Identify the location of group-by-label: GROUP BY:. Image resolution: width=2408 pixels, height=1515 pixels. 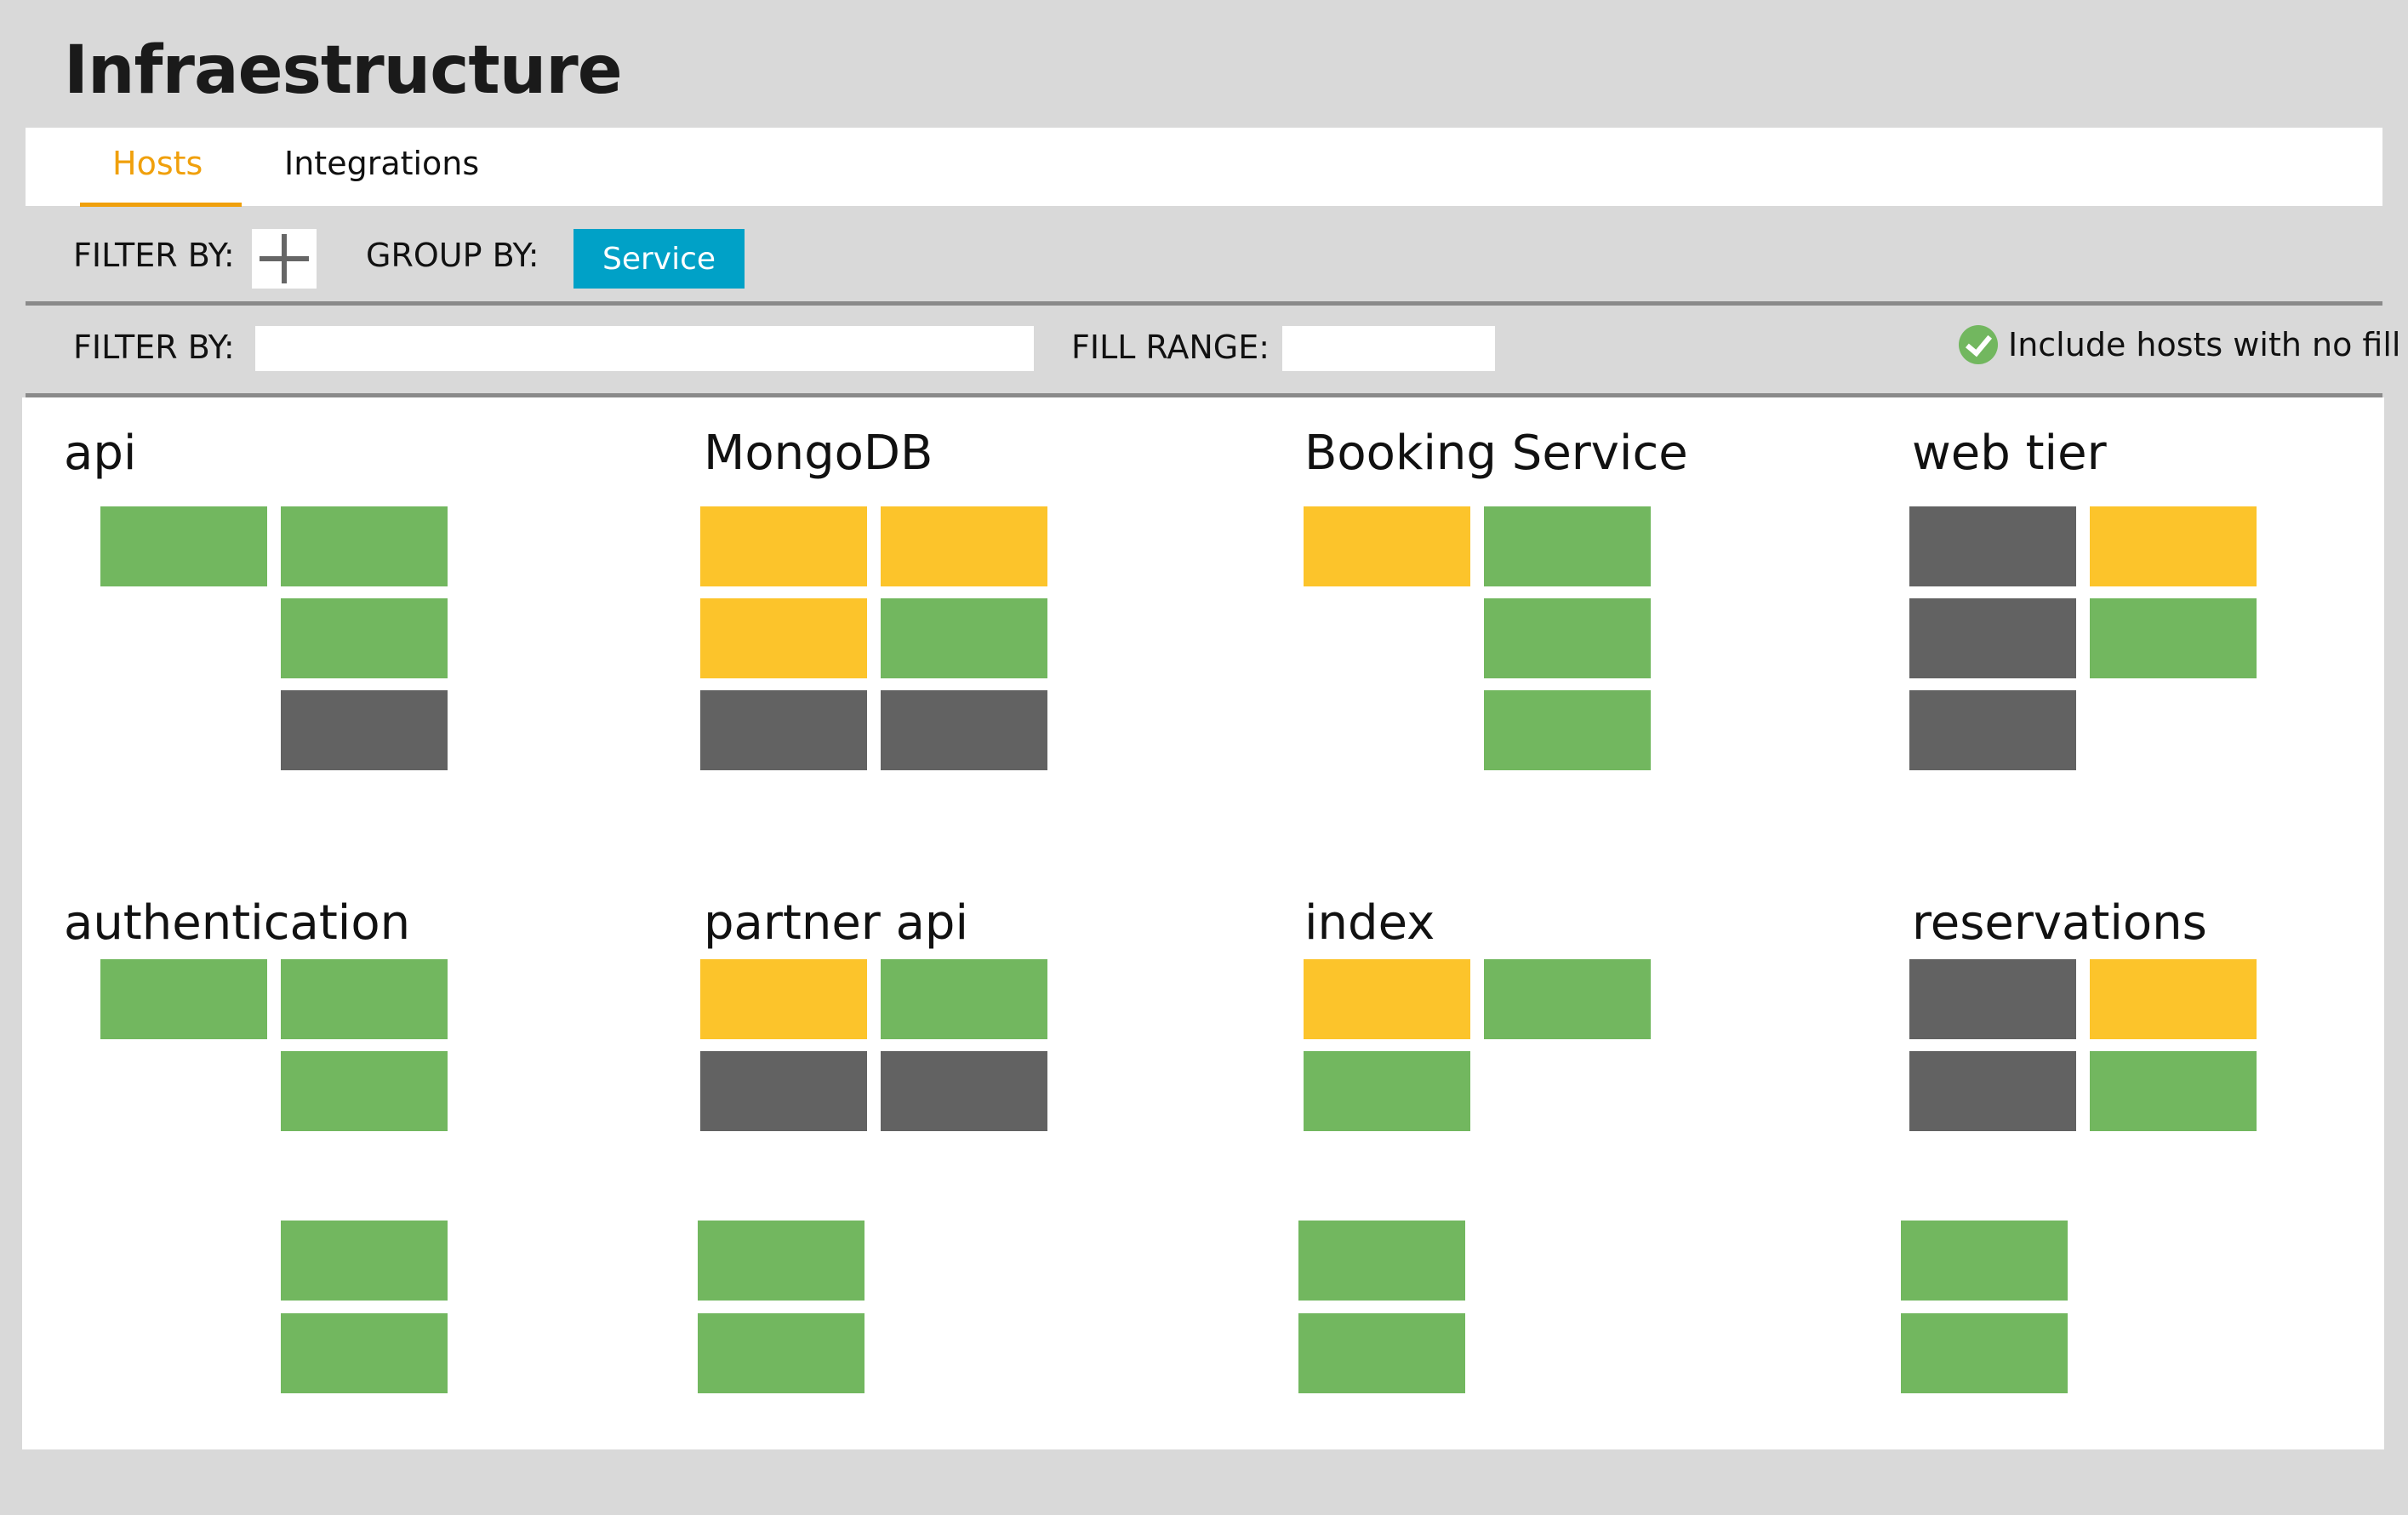
(452, 255).